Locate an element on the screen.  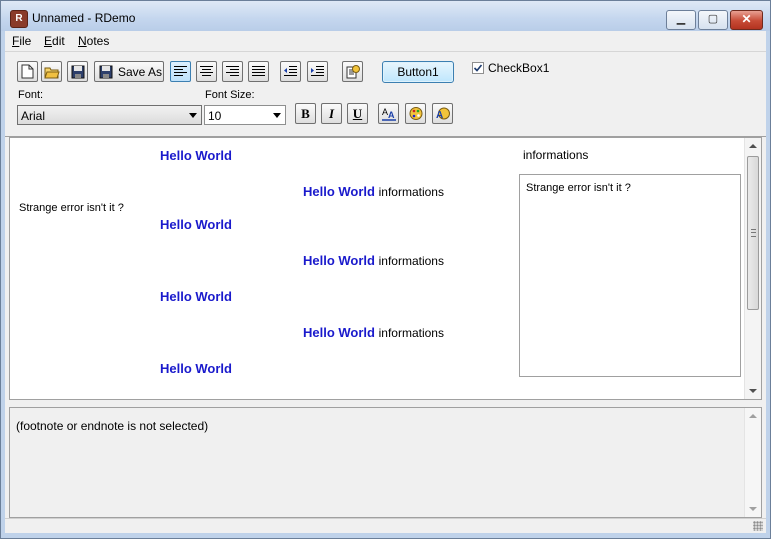
increase-indent-icon is located at coordinates (317, 71).